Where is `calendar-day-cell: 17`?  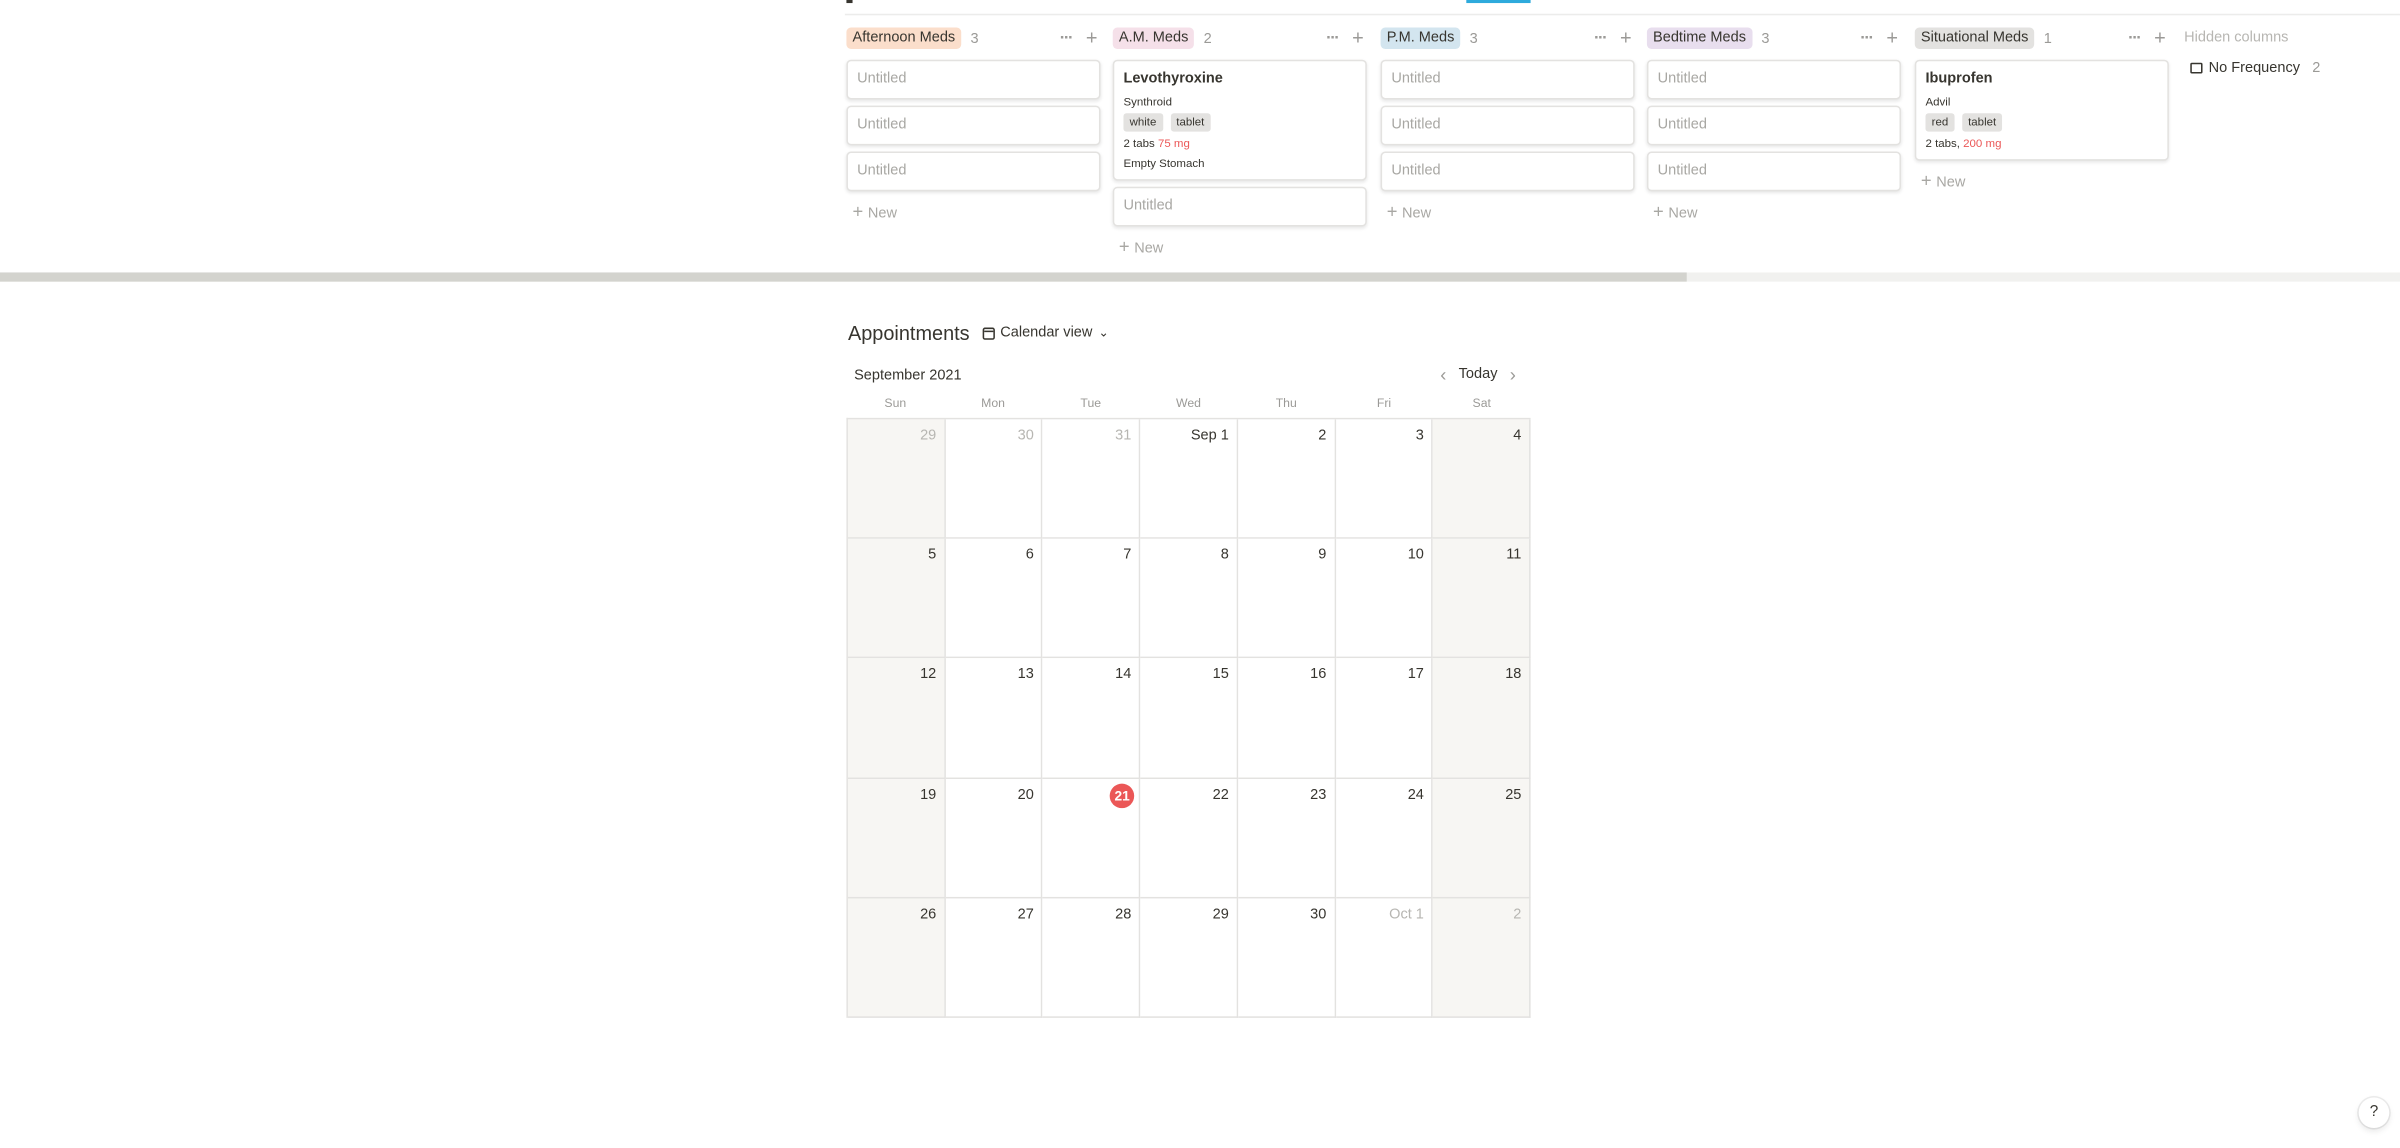
calendar-day-cell: 17 is located at coordinates (1384, 718).